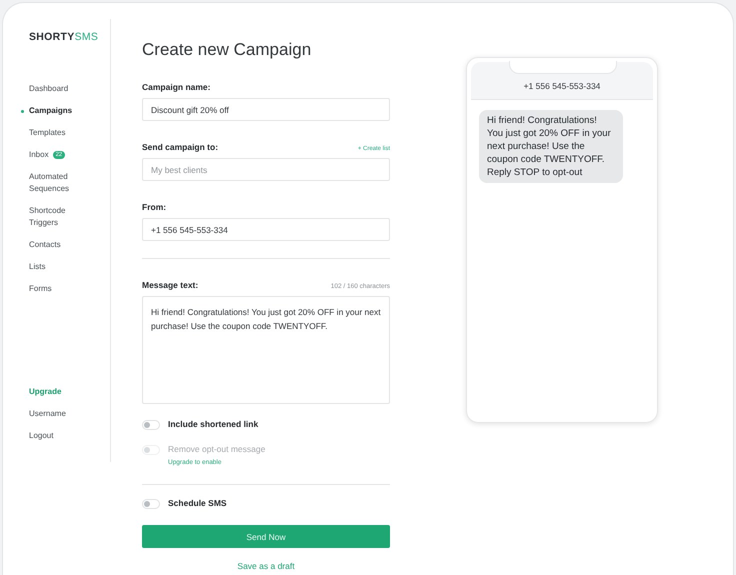  Describe the element at coordinates (266, 350) in the screenshot. I see `message-field: Hi friend! Congratulations! You just got 20% OFF in your next purchase! Use the coupon code TWENTYOFF.` at that location.